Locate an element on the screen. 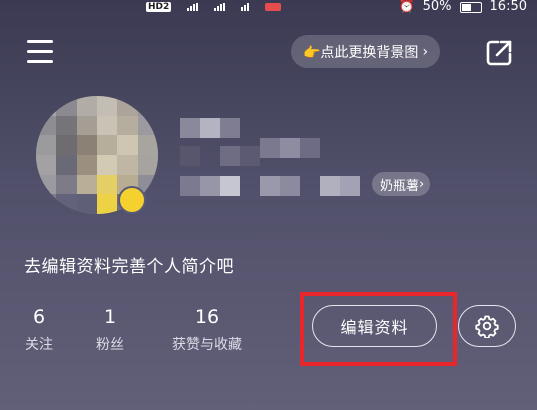  notification-icon is located at coordinates (273, 7).